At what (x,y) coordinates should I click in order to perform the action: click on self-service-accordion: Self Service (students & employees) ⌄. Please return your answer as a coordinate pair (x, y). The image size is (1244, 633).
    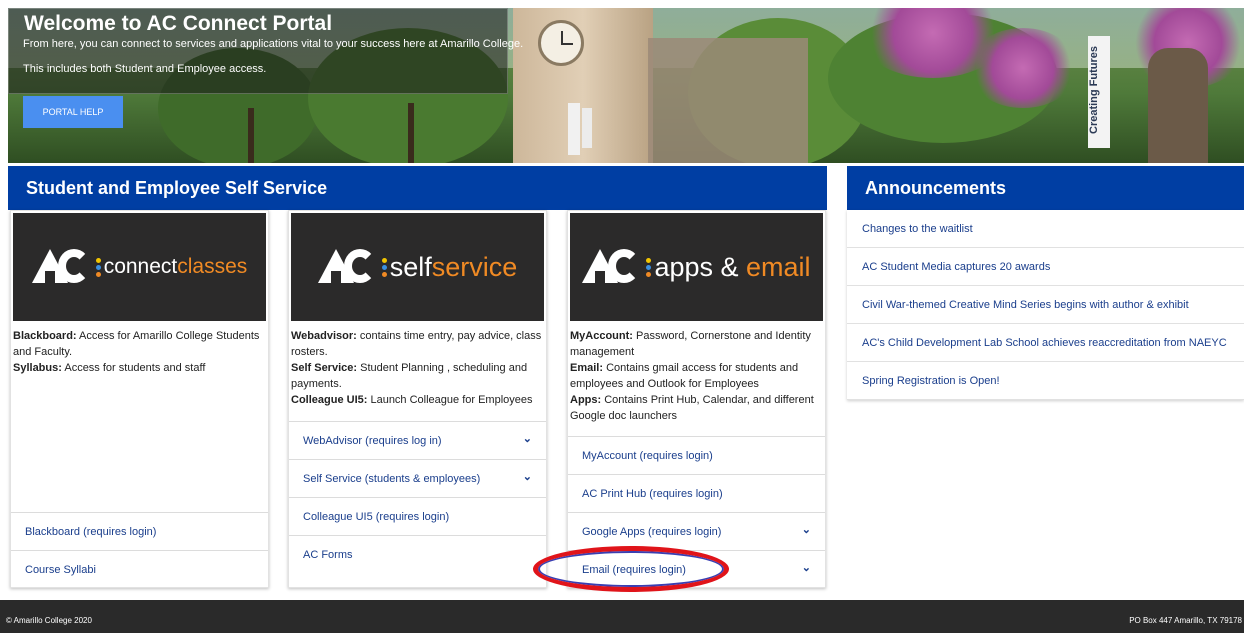
    Looking at the image, I should click on (417, 478).